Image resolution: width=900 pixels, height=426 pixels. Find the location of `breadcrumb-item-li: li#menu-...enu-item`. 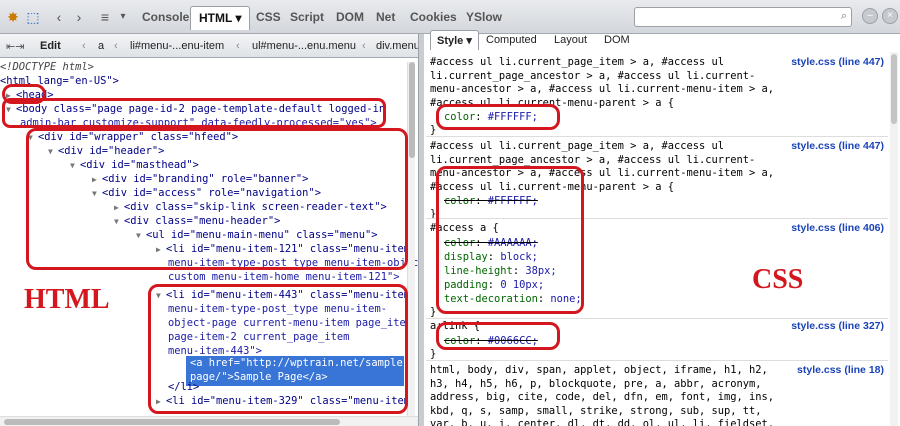

breadcrumb-item-li: li#menu-...enu-item is located at coordinates (177, 46).